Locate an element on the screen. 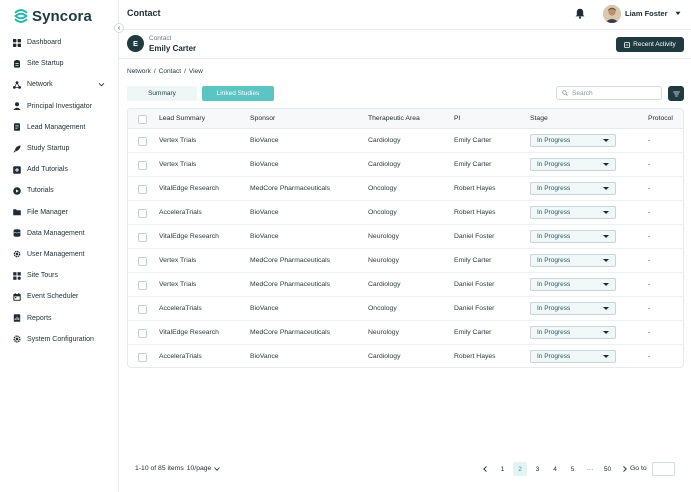  user-avatar is located at coordinates (612, 14).